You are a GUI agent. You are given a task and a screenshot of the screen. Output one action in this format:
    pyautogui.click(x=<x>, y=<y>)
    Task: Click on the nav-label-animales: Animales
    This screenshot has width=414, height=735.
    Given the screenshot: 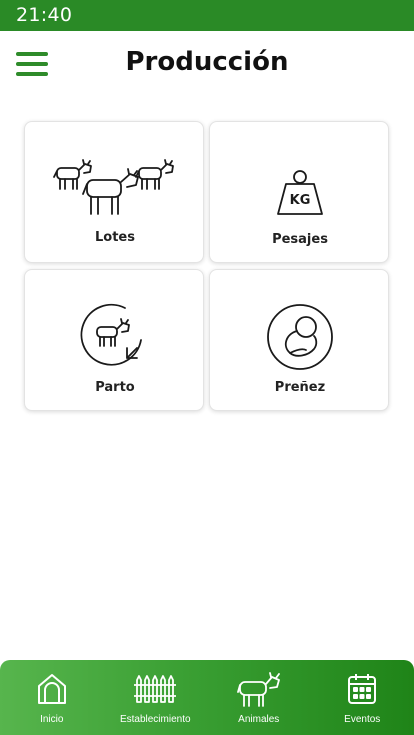 What is the action you would take?
    pyautogui.click(x=259, y=719)
    